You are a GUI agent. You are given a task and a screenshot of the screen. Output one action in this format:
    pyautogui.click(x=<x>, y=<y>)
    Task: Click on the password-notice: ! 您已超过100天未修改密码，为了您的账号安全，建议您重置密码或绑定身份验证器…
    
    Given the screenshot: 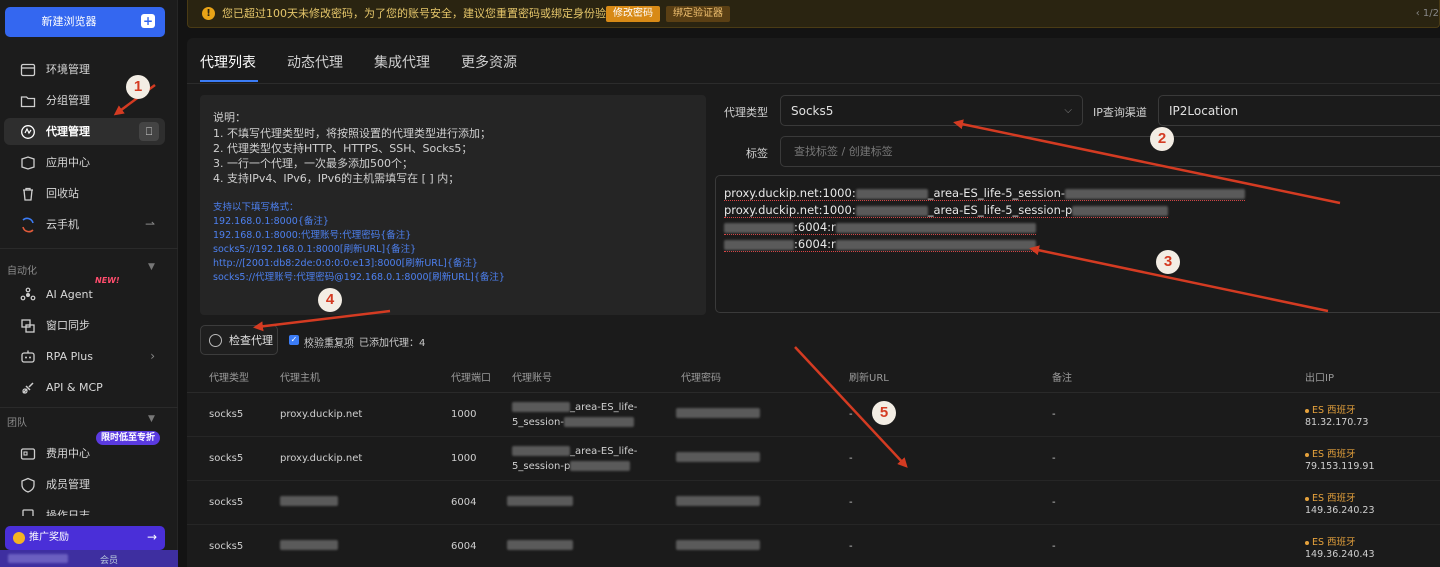 What is the action you would take?
    pyautogui.click(x=813, y=14)
    